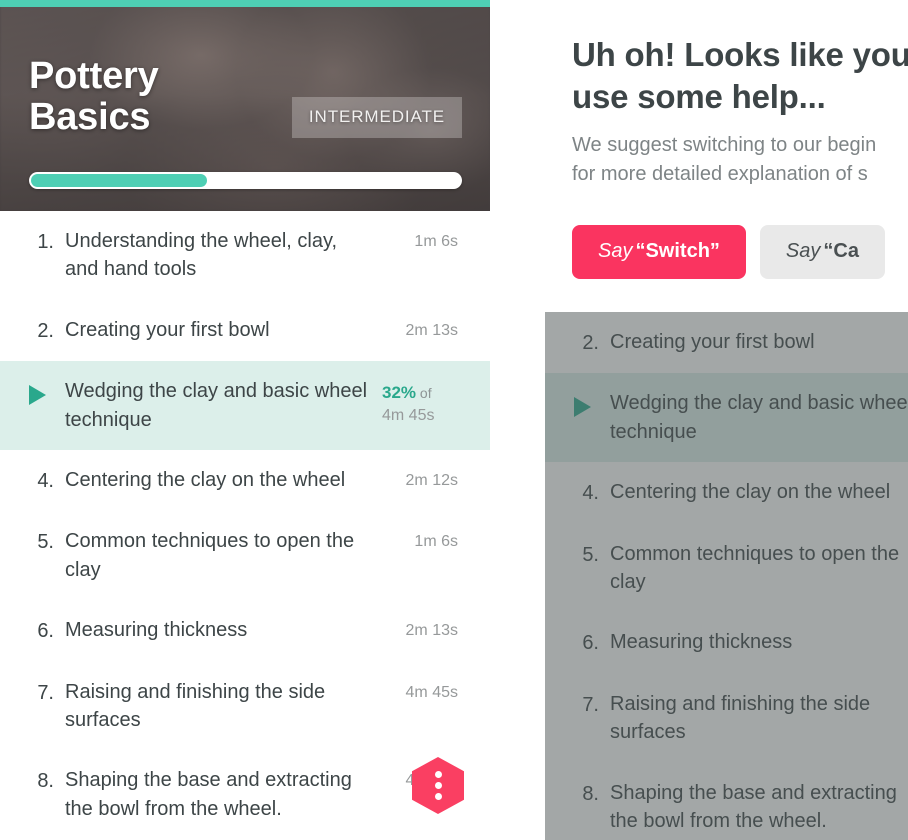 This screenshot has width=908, height=840. I want to click on lesson-row: 4. Centering the clay on the wheel 2m 12s, so click(245, 480).